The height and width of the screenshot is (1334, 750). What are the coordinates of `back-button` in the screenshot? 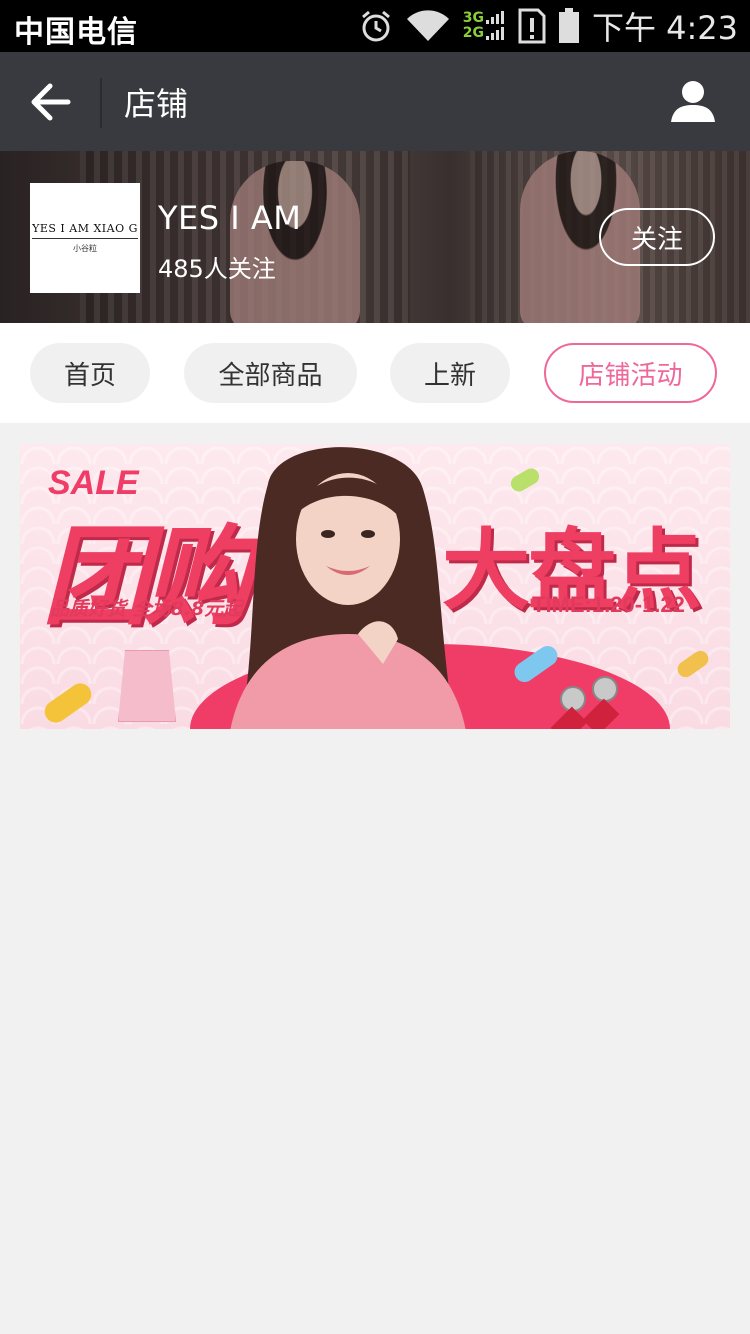 It's located at (51, 102).